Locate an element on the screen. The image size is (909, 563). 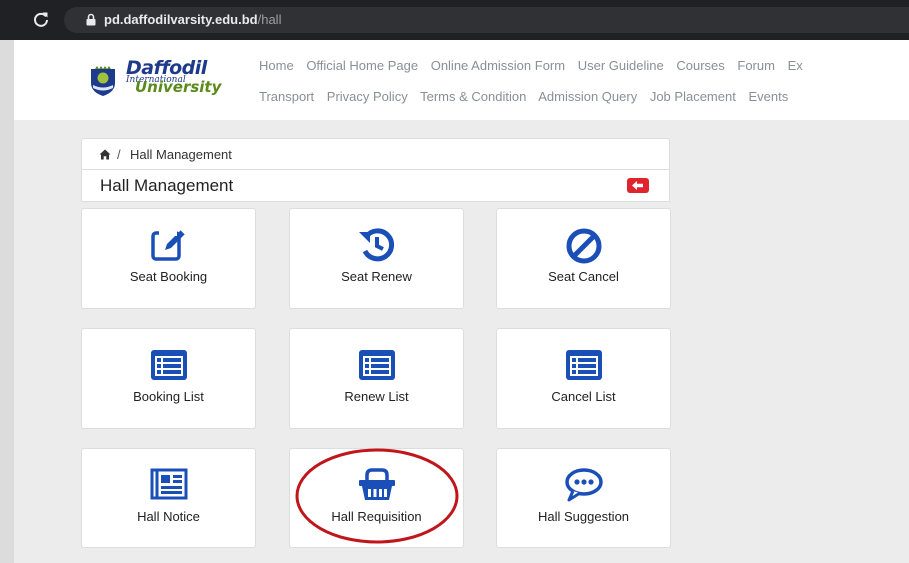
nav-link-online-admission-form: Online Admission Form is located at coordinates (498, 65).